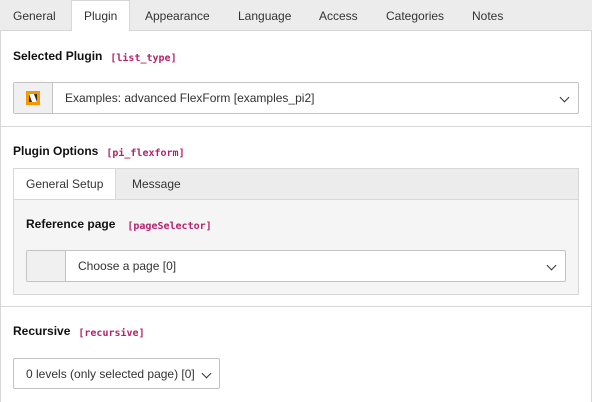 The image size is (592, 402). Describe the element at coordinates (111, 333) in the screenshot. I see `recursive-code: [recursive]` at that location.